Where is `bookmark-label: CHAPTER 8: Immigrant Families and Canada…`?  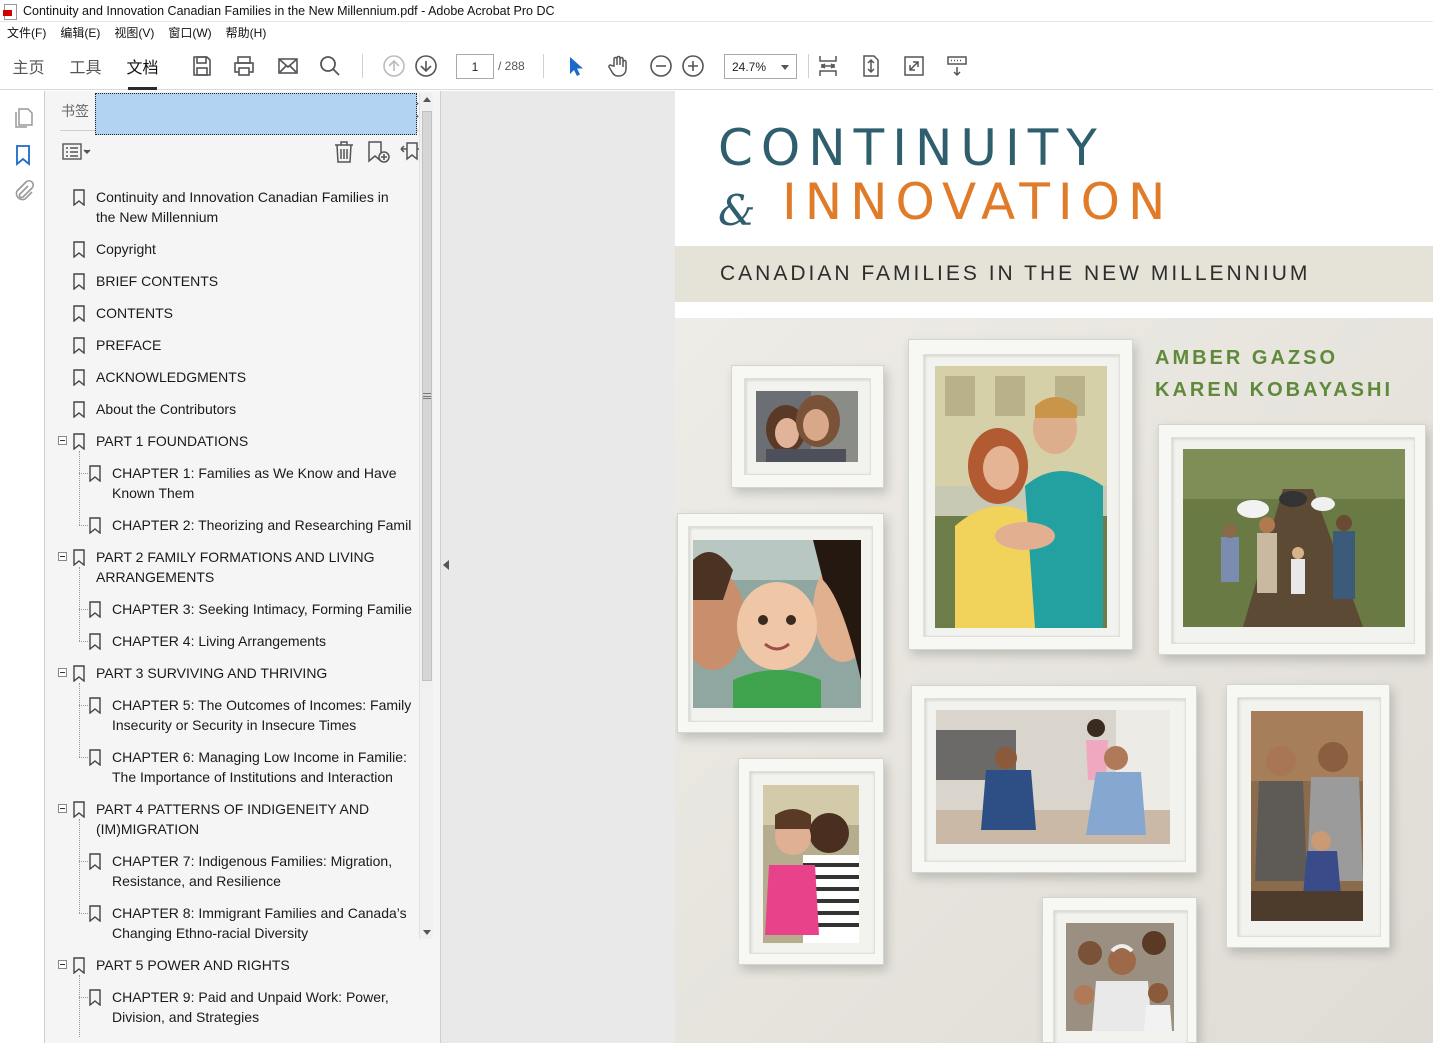
bookmark-label: CHAPTER 8: Immigrant Families and Canada… is located at coordinates (259, 923).